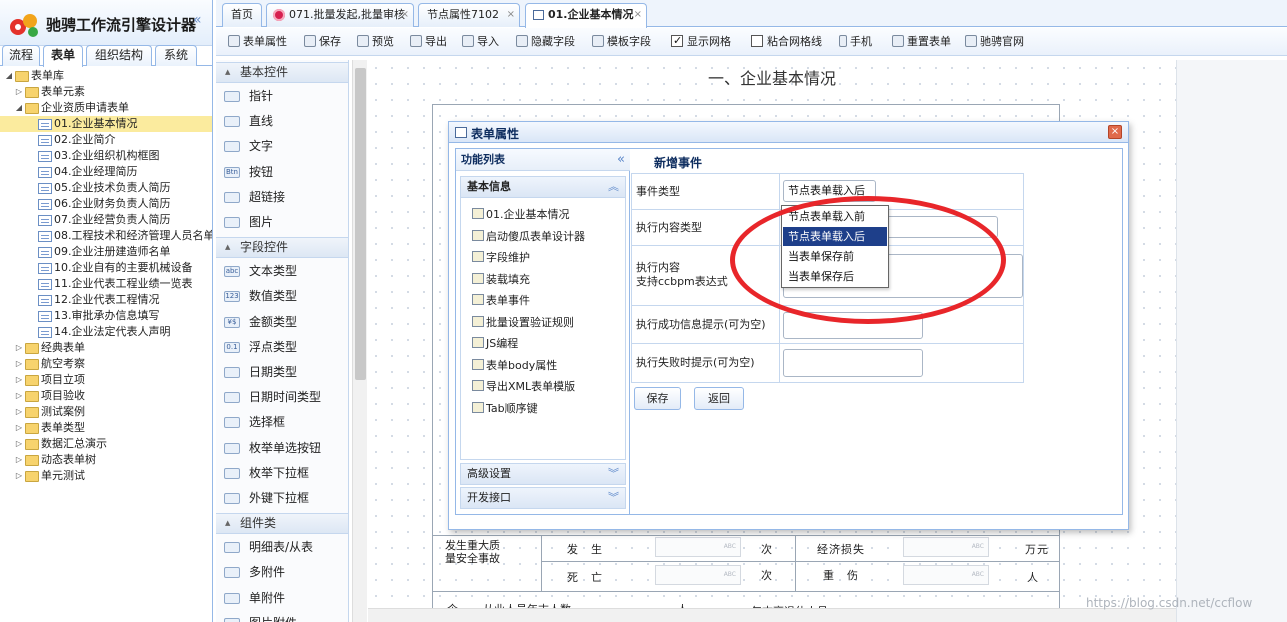 This screenshot has height=622, width=1287. What do you see at coordinates (282, 616) in the screenshot?
I see `palette-item: 图片附件` at bounding box center [282, 616].